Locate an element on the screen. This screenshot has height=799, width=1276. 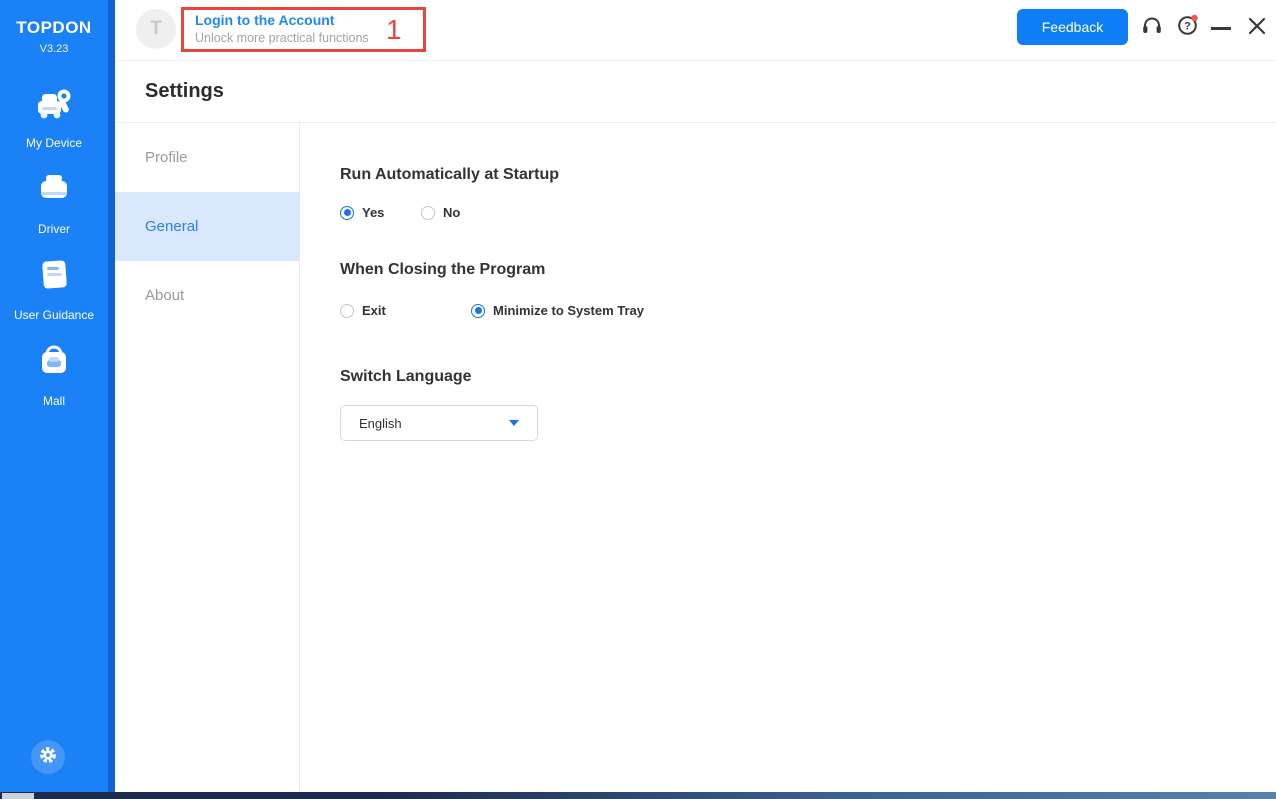
os-taskbar-edge is located at coordinates (638, 795).